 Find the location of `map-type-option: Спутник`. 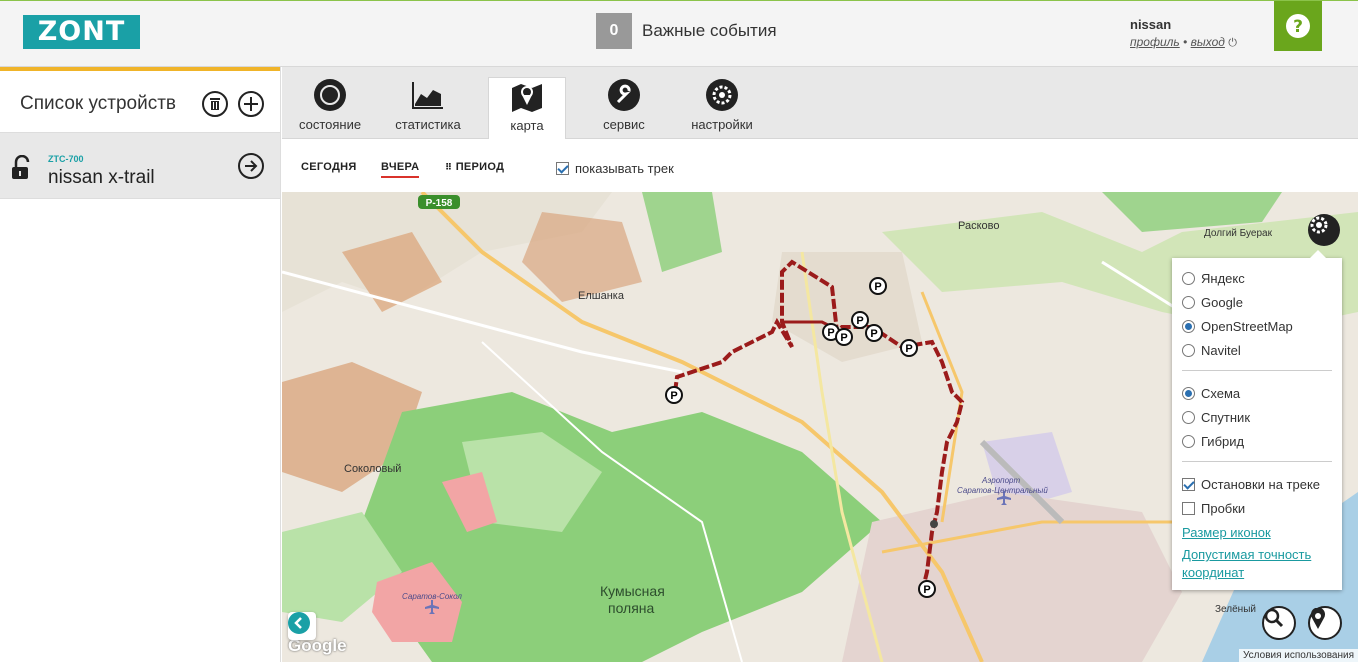

map-type-option: Спутник is located at coordinates (1257, 417).